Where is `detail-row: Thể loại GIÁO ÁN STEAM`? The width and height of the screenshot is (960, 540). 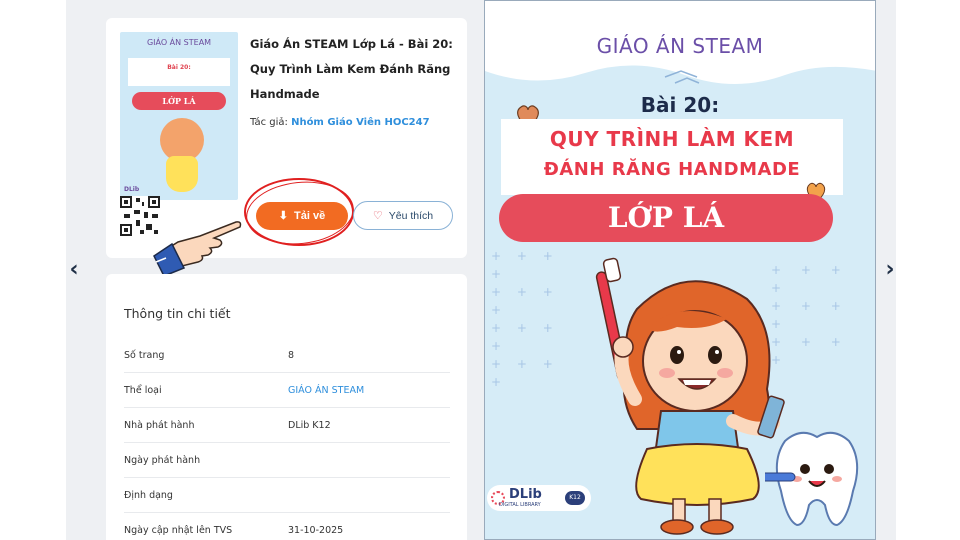 detail-row: Thể loại GIÁO ÁN STEAM is located at coordinates (287, 390).